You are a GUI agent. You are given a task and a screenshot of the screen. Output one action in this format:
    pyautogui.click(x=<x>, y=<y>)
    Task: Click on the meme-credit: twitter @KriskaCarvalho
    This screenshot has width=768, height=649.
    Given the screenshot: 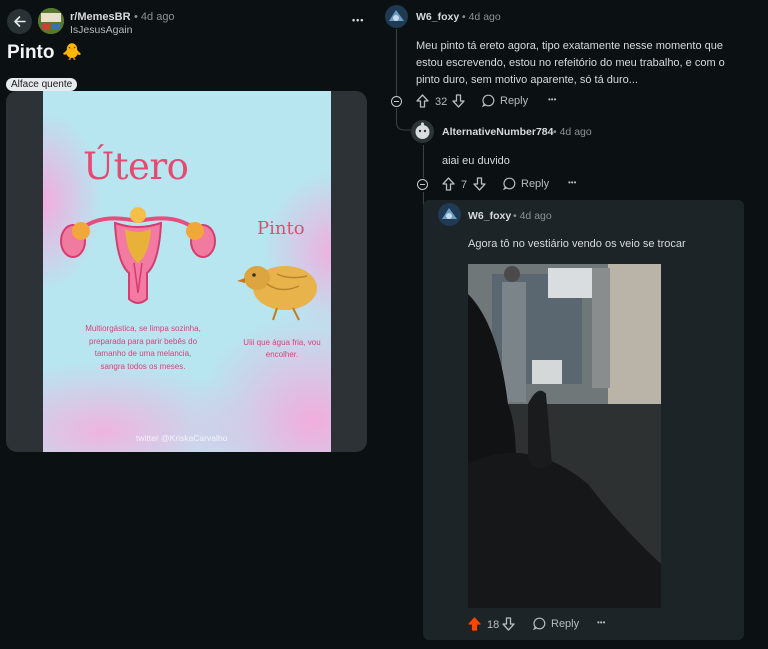 What is the action you would take?
    pyautogui.click(x=182, y=438)
    